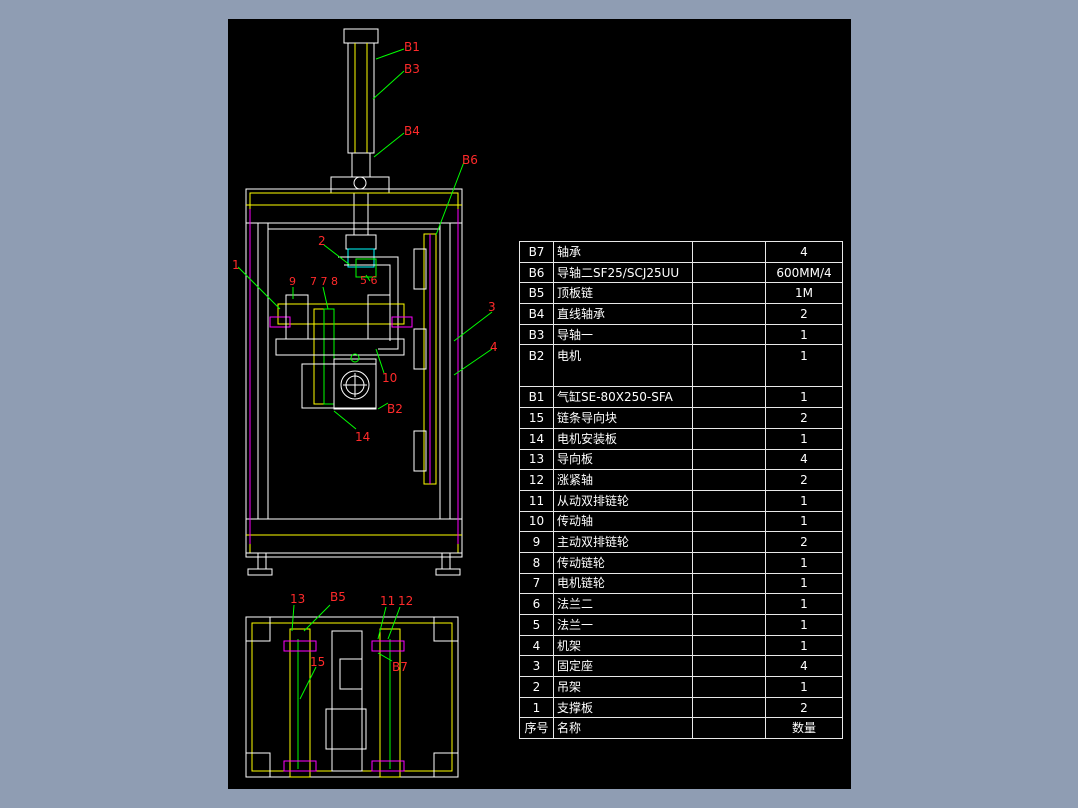 This screenshot has width=1078, height=808. What do you see at coordinates (729, 728) in the screenshot?
I see `header-spacer` at bounding box center [729, 728].